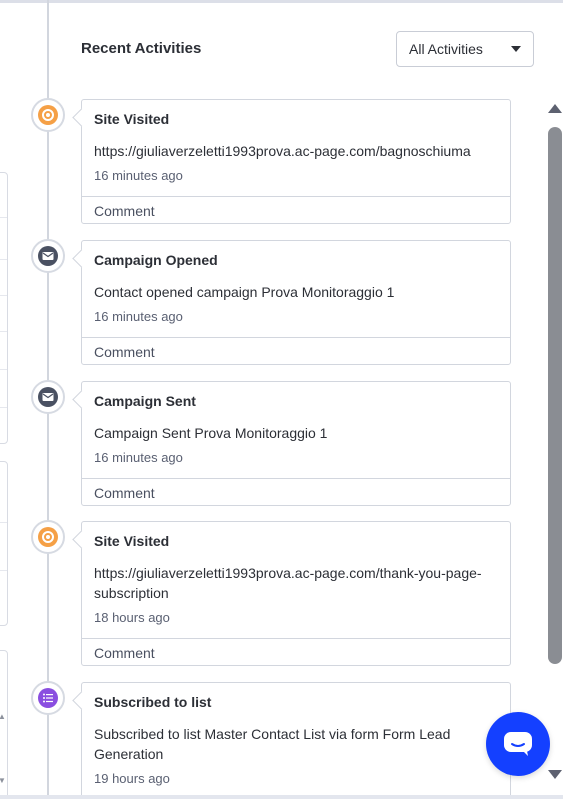 This screenshot has width=563, height=799. Describe the element at coordinates (156, 260) in the screenshot. I see `activity-title: Campaign Opened` at that location.